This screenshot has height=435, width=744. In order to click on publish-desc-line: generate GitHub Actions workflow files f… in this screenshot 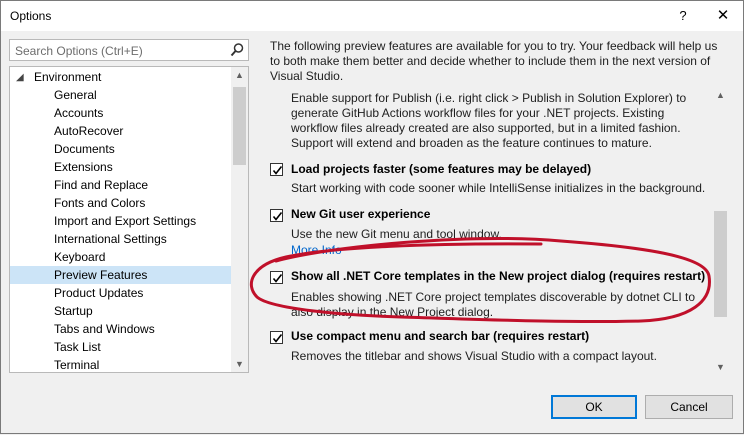, I will do `click(478, 113)`.